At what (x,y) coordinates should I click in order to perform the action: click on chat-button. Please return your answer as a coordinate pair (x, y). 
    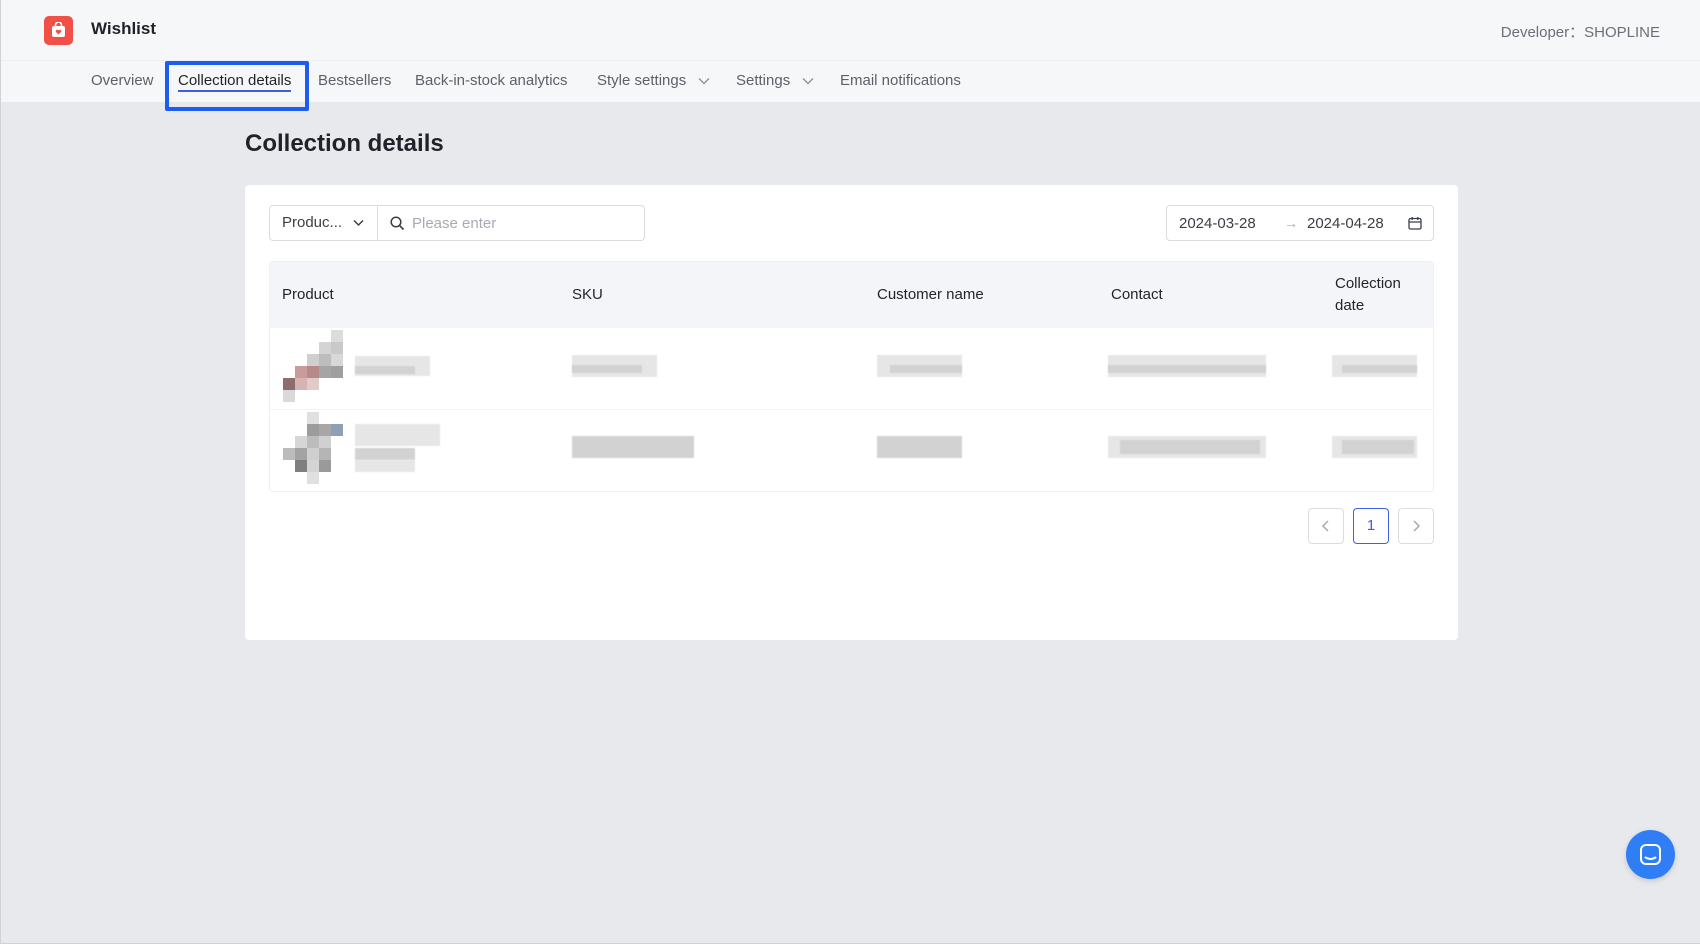
    Looking at the image, I should click on (1650, 854).